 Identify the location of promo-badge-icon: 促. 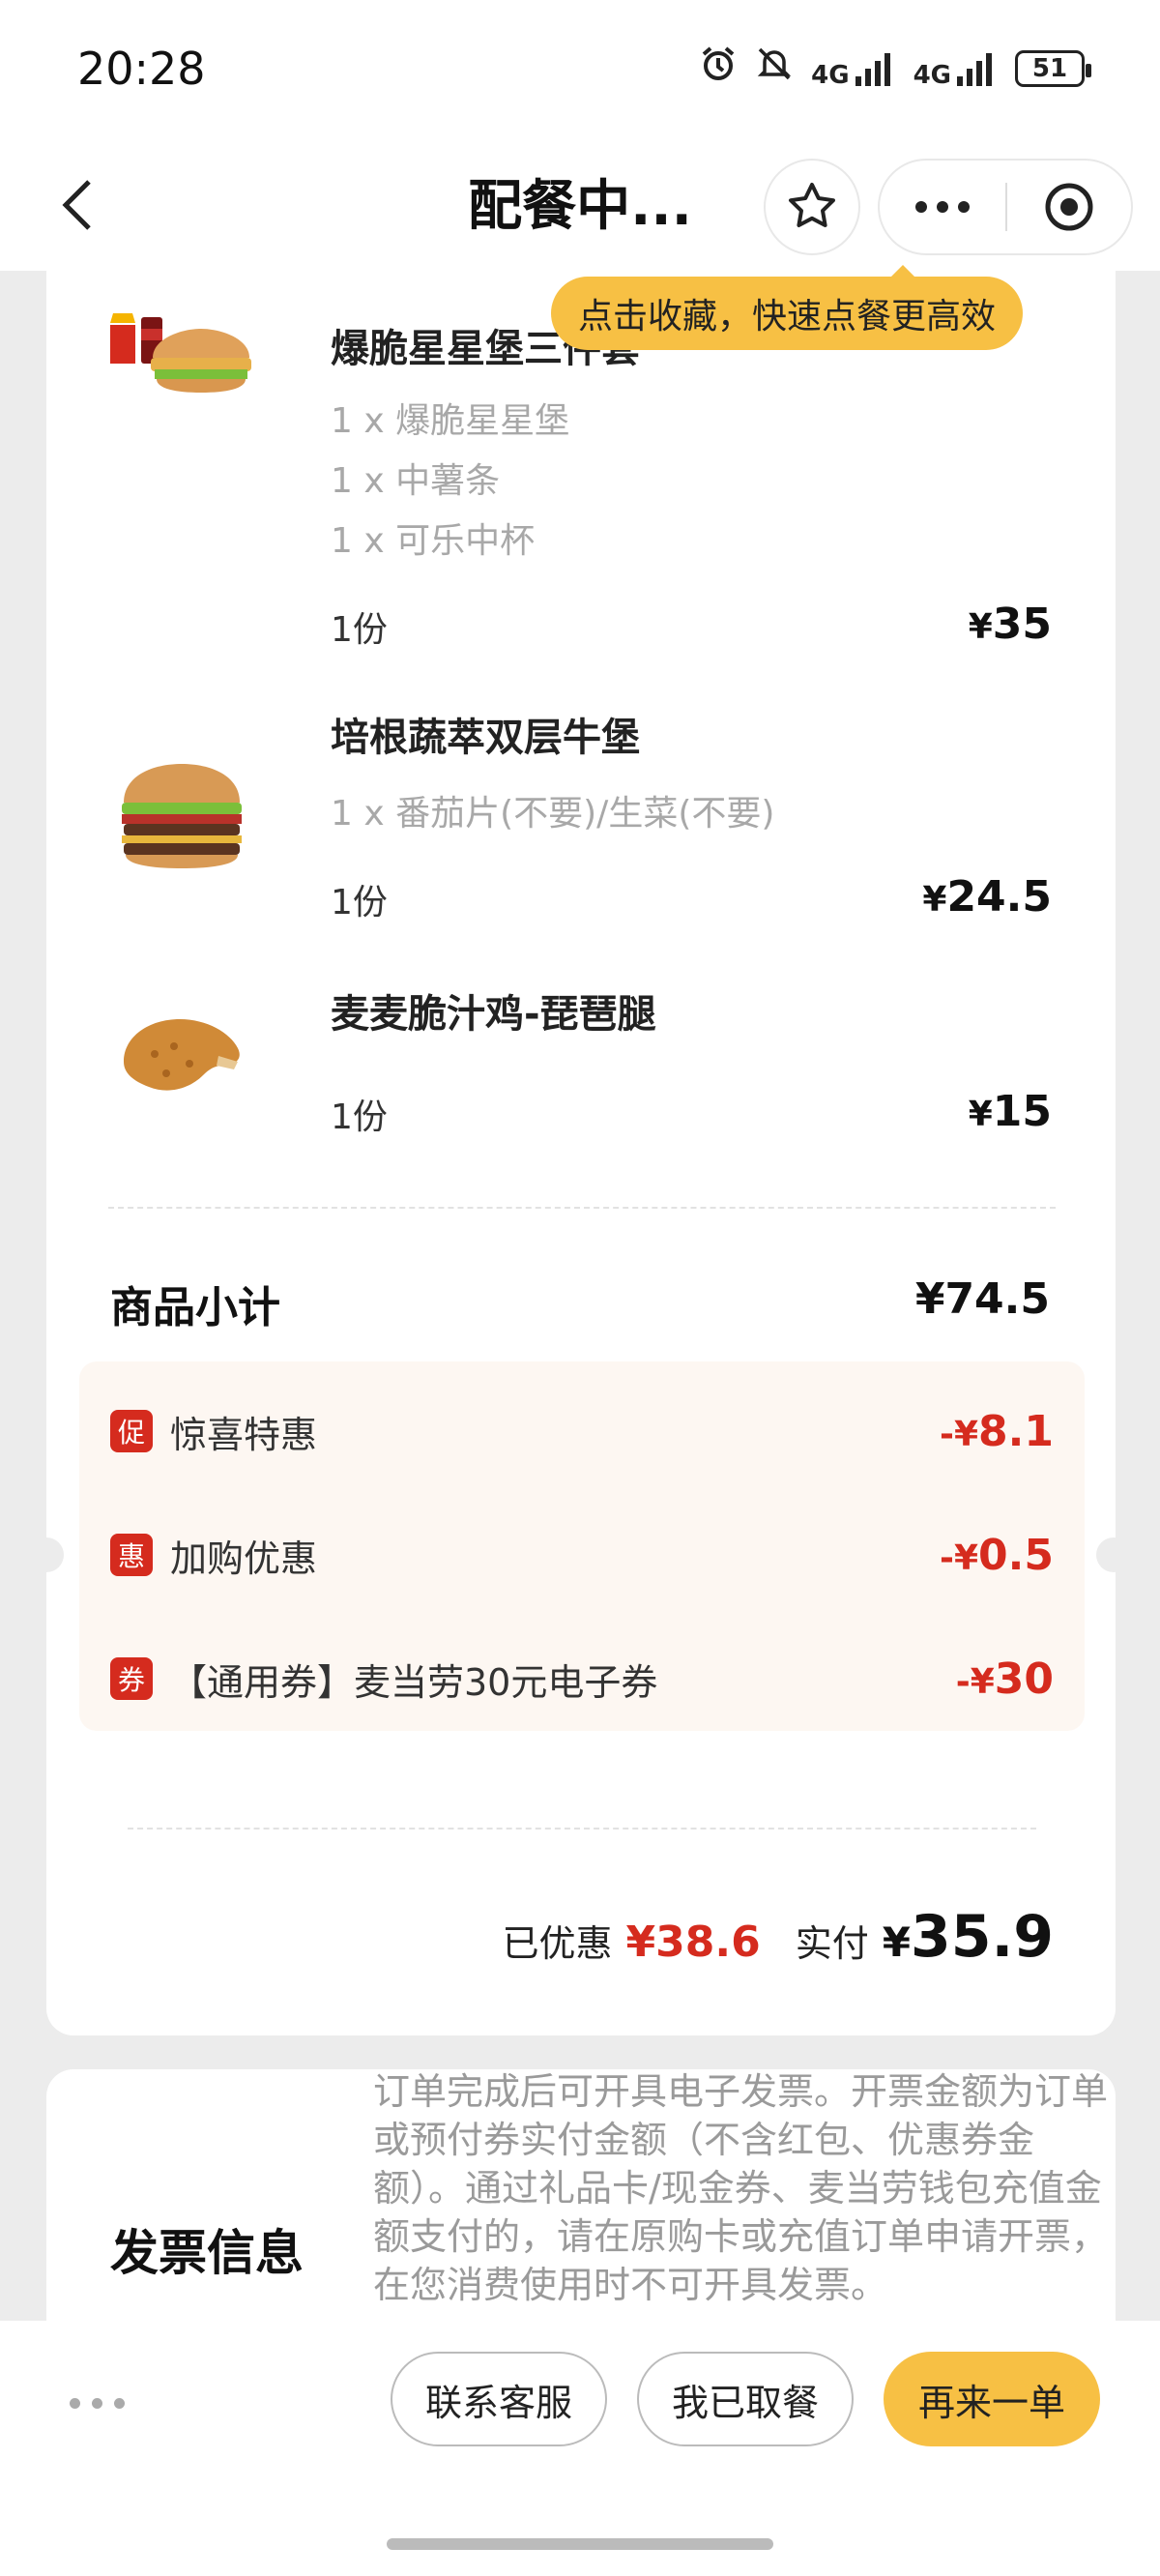
(131, 1431).